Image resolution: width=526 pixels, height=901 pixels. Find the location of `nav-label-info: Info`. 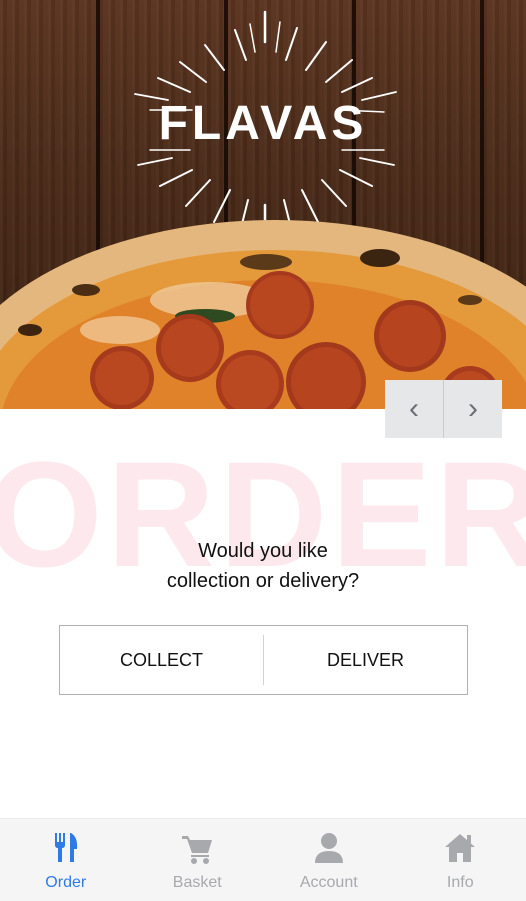

nav-label-info: Info is located at coordinates (460, 883).